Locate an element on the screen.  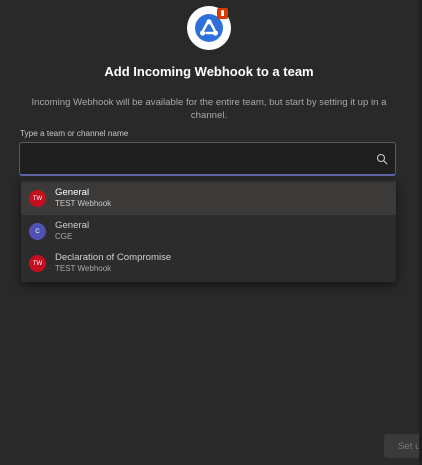
channel-option-general-test-webhook: TW General TEST Webhook is located at coordinates (208, 198).